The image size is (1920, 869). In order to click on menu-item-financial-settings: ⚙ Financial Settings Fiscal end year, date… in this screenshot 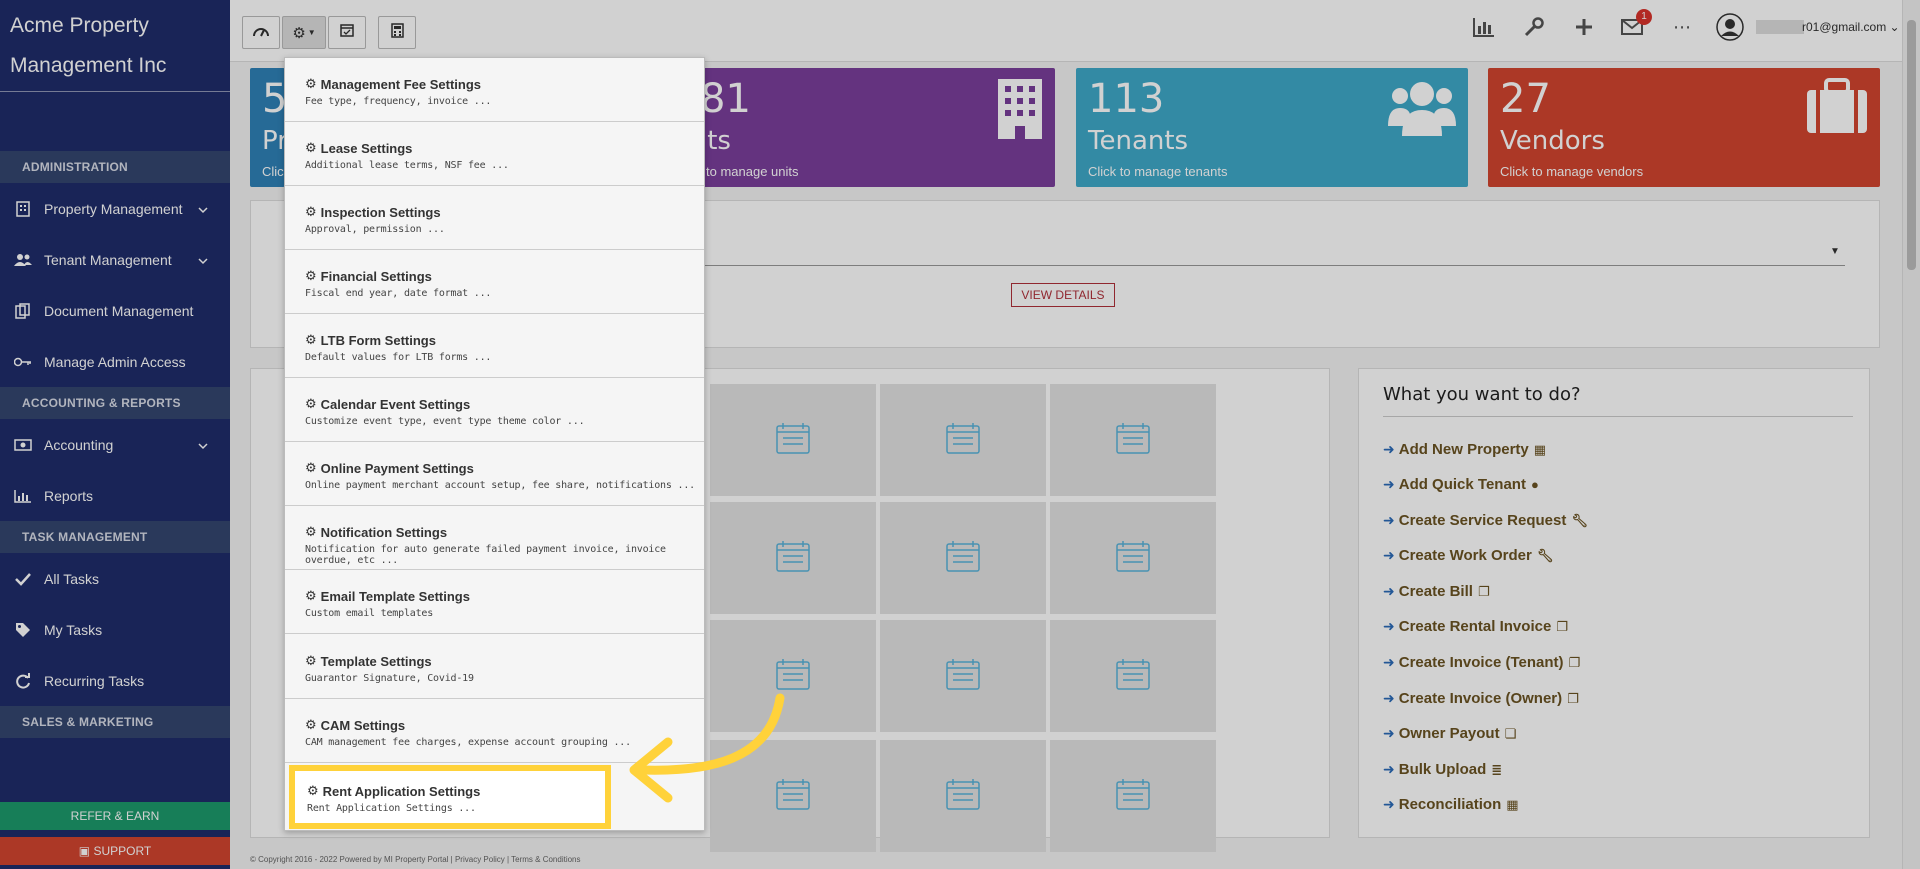, I will do `click(494, 282)`.